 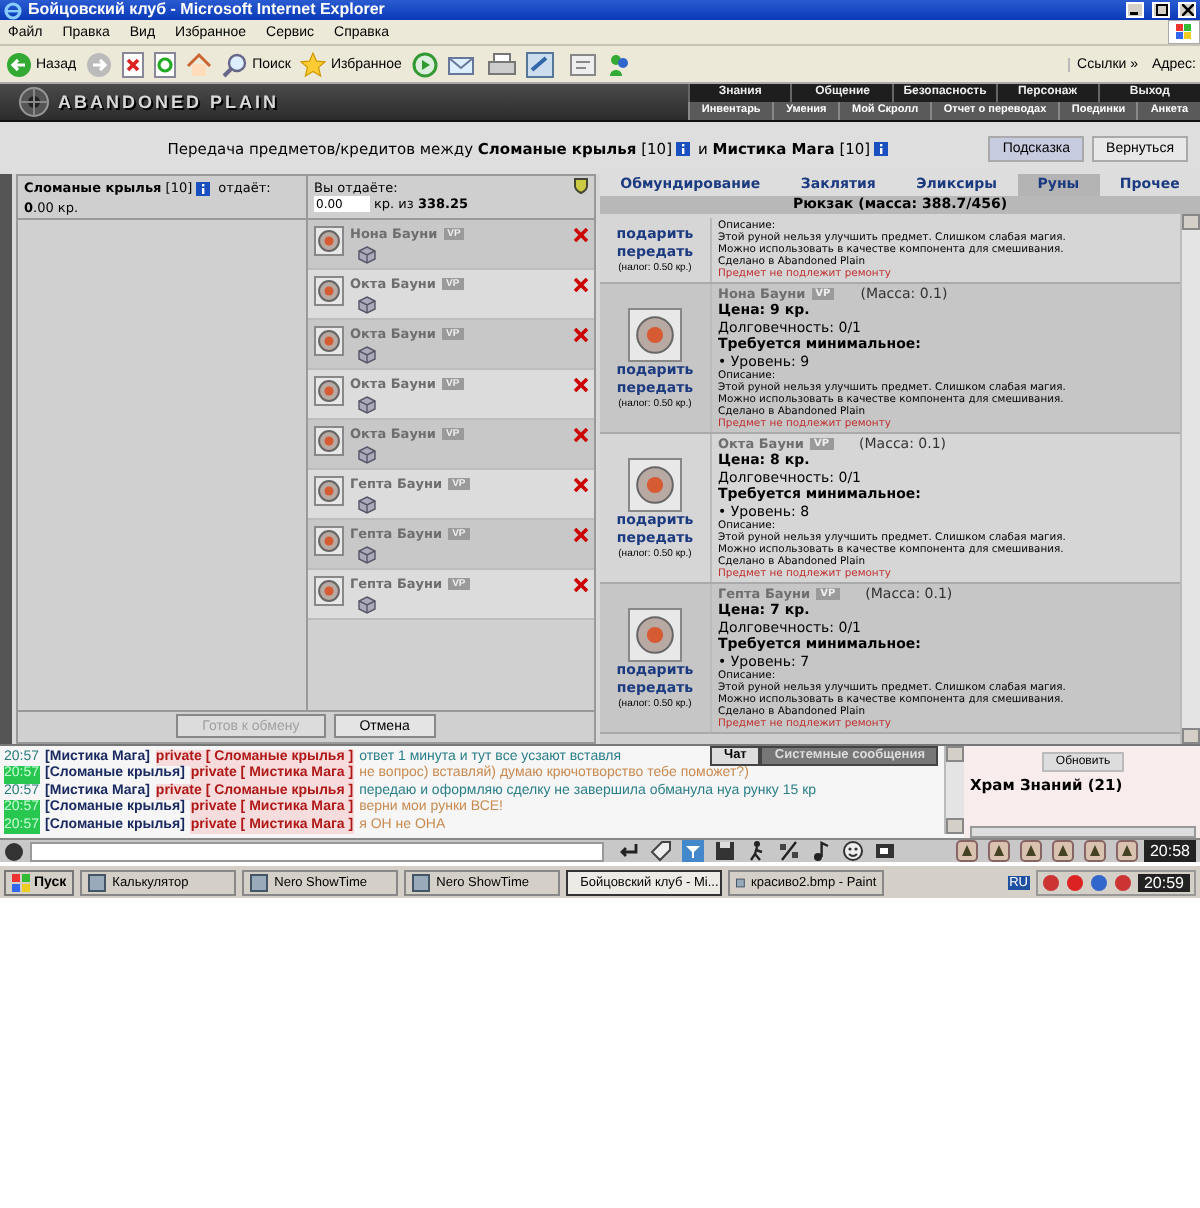 What do you see at coordinates (629, 851) in the screenshot?
I see `enter-arrow-icon` at bounding box center [629, 851].